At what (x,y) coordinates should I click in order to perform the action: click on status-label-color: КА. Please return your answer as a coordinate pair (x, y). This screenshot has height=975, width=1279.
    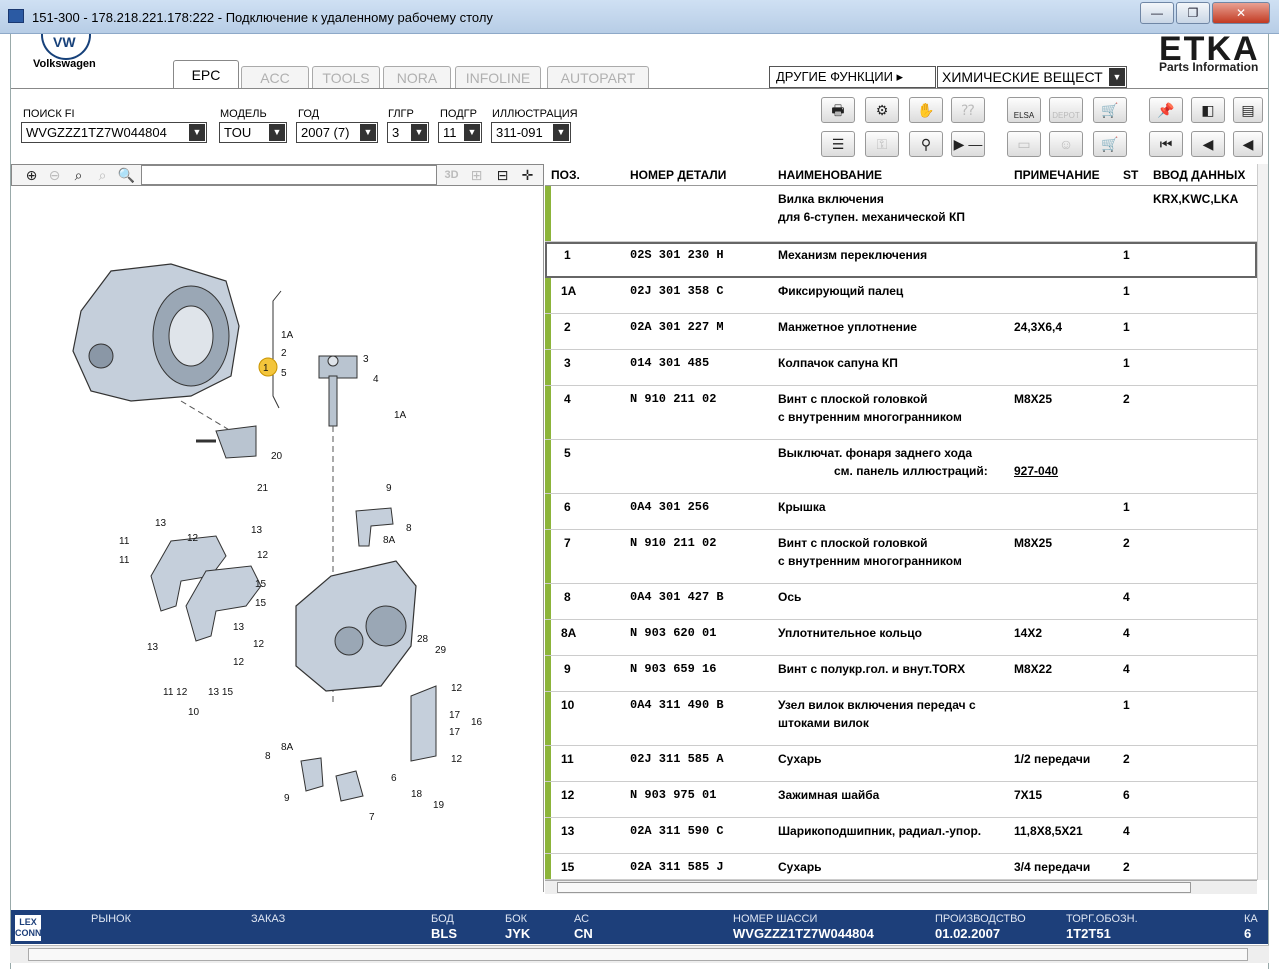
    Looking at the image, I should click on (1251, 919).